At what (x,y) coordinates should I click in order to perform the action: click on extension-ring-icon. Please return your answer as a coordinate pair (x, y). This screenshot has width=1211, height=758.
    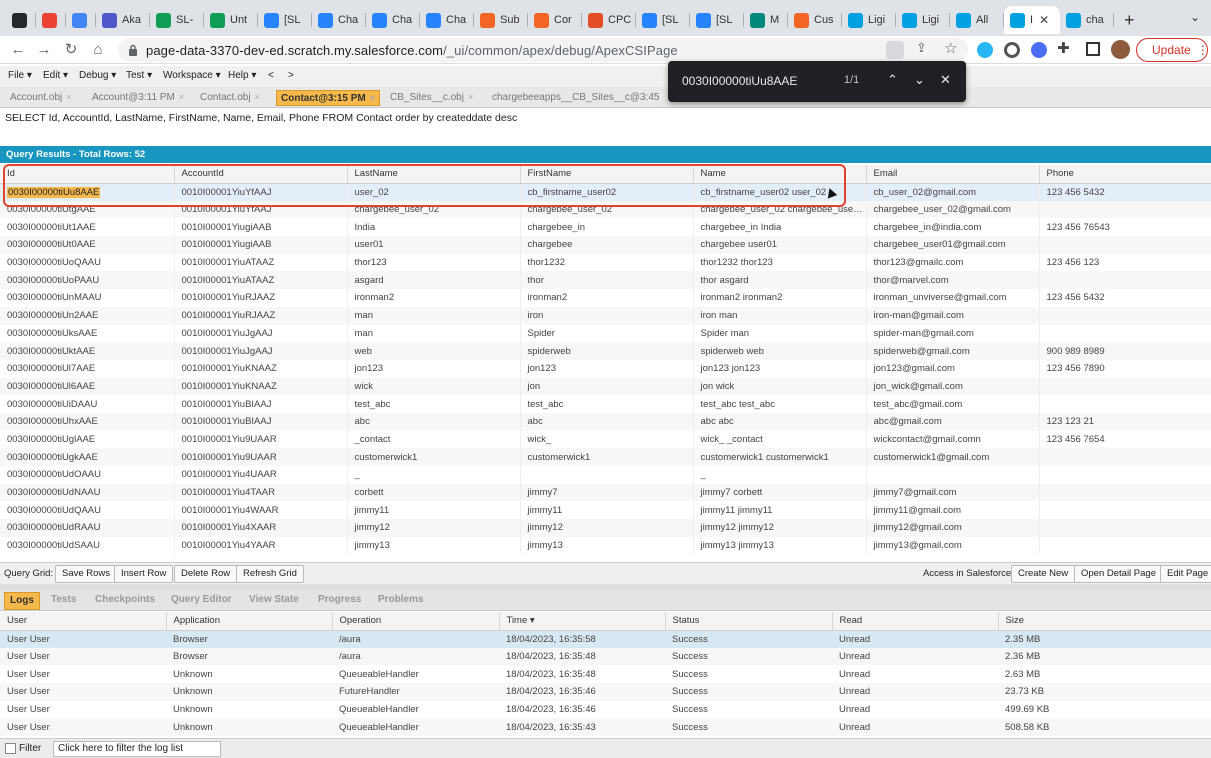
    Looking at the image, I should click on (1012, 50).